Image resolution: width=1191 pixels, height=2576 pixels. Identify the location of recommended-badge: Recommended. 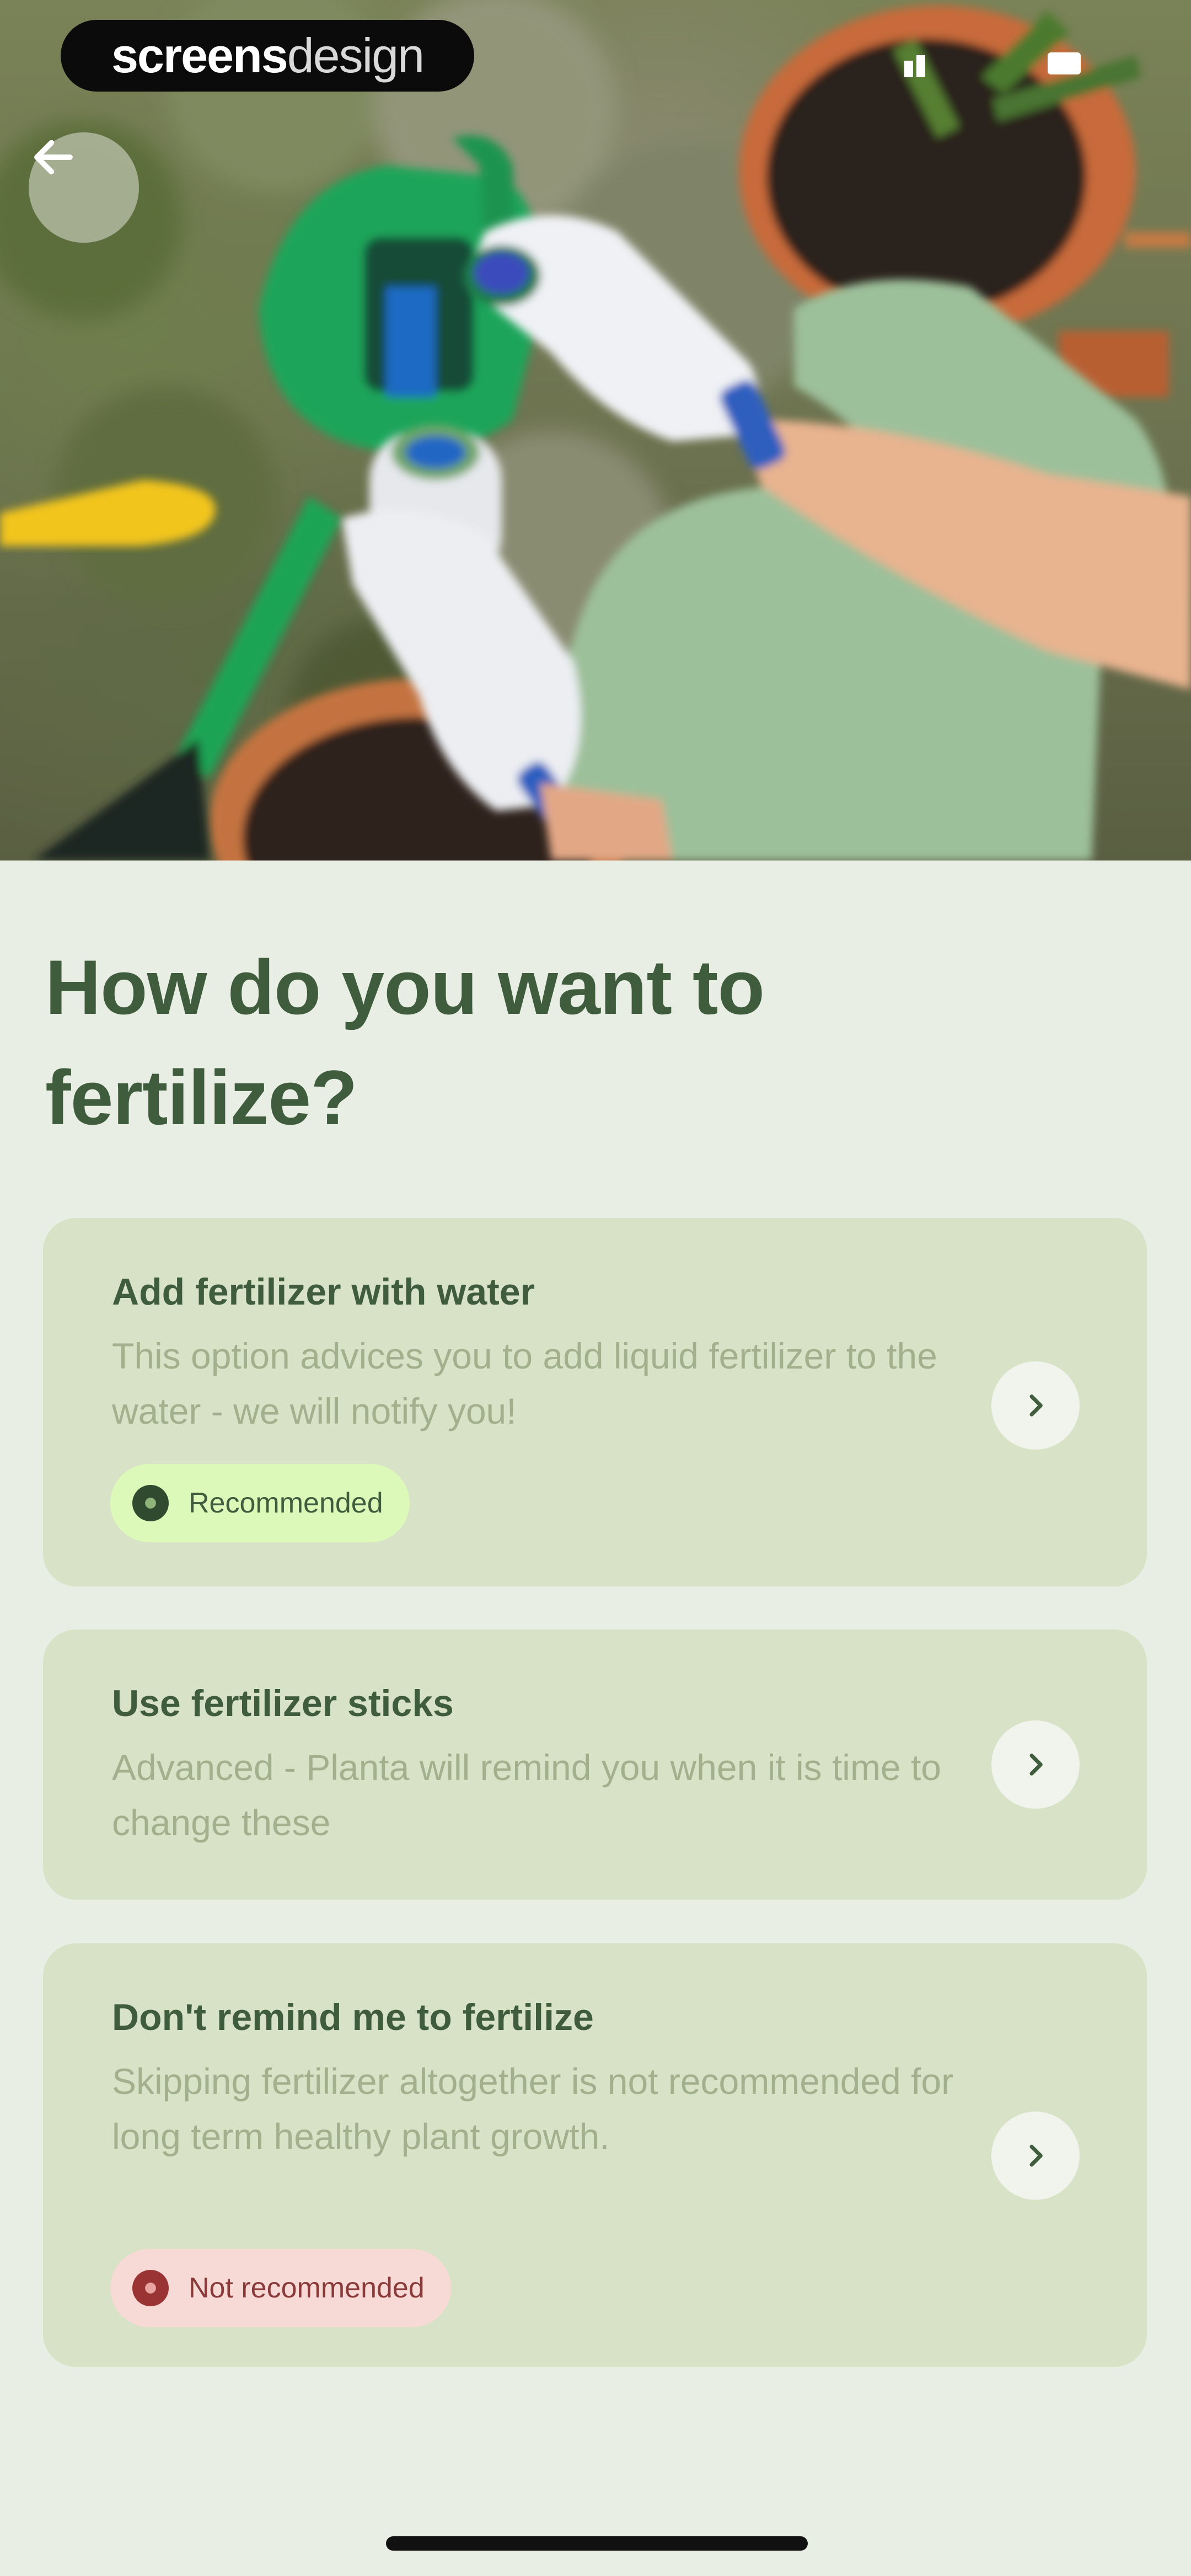
(260, 1503).